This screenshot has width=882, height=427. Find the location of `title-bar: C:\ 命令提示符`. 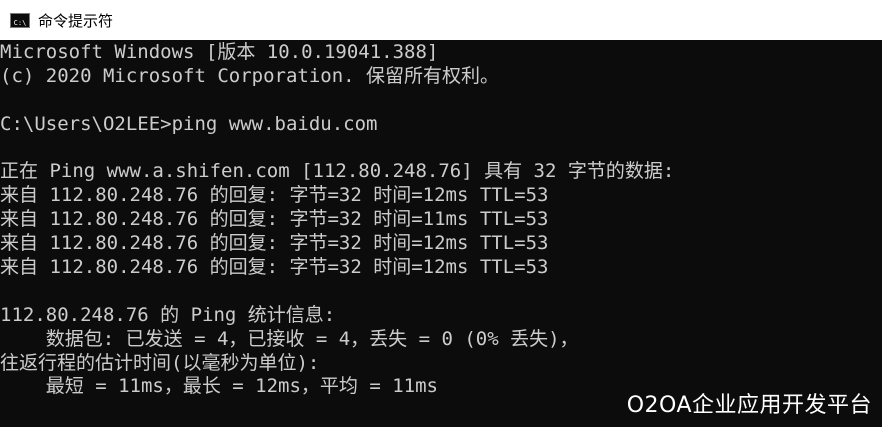

title-bar: C:\ 命令提示符 is located at coordinates (441, 20).